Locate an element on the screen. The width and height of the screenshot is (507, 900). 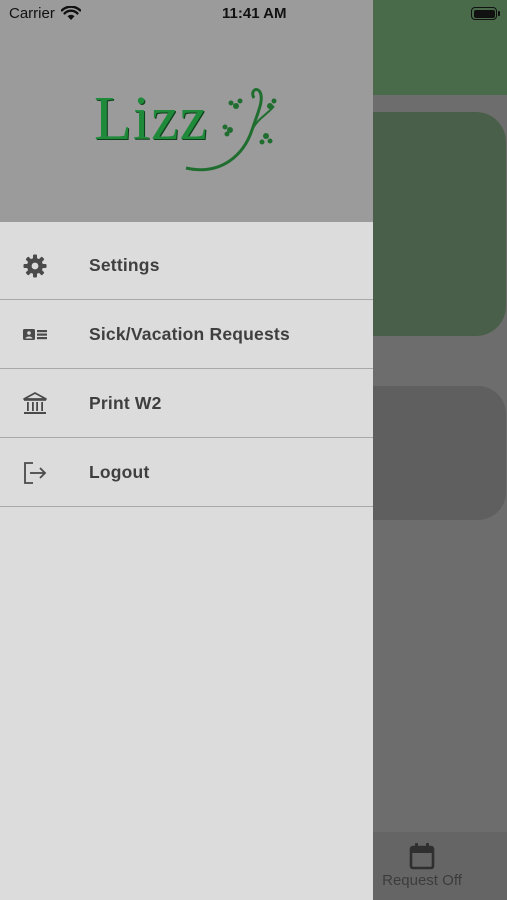
battery-icon is located at coordinates (485, 13).